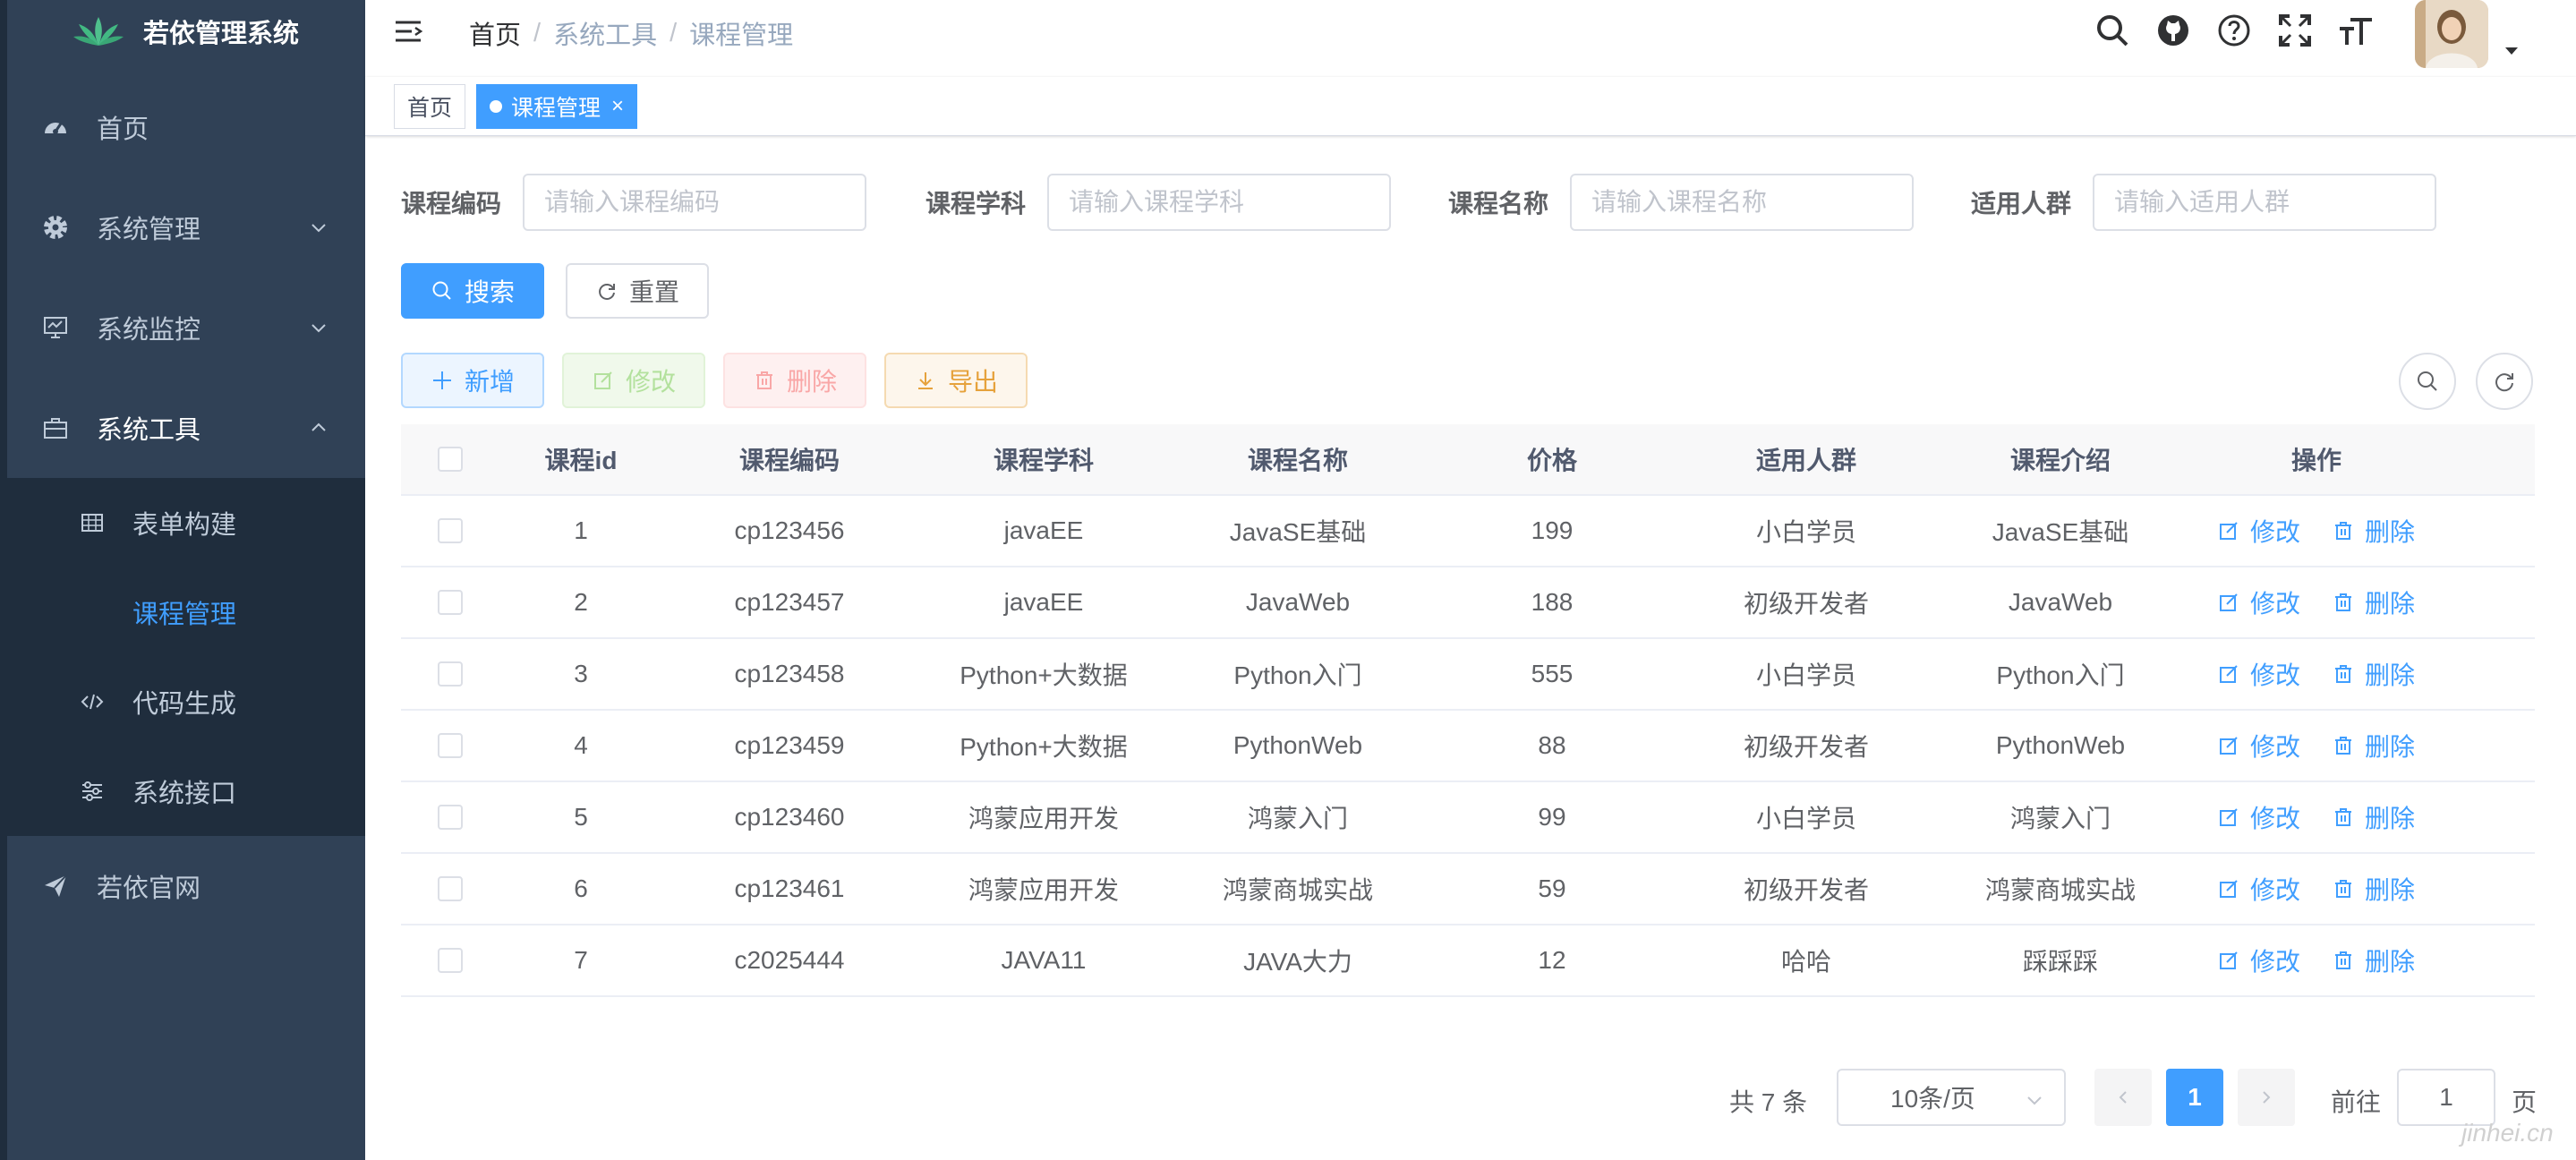  What do you see at coordinates (186, 327) in the screenshot?
I see `sidebar-item-system-monitor: 系统监控` at bounding box center [186, 327].